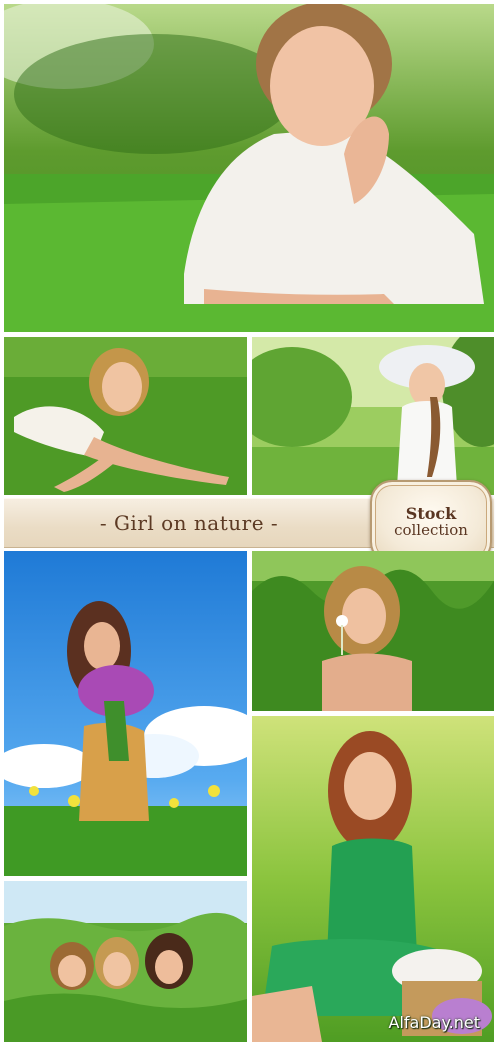 The width and height of the screenshot is (500, 1047). Describe the element at coordinates (373, 631) in the screenshot. I see `photo-woman-with-dandelion` at that location.